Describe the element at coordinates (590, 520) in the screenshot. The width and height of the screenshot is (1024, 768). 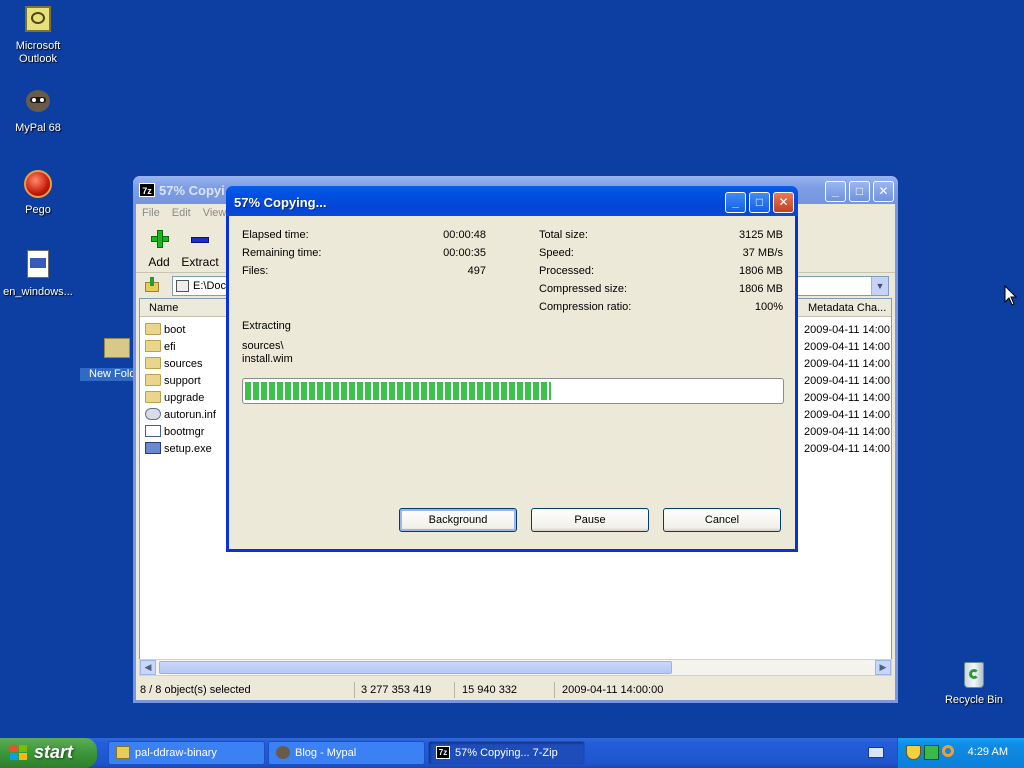
I see `pause-button: Pause` at that location.